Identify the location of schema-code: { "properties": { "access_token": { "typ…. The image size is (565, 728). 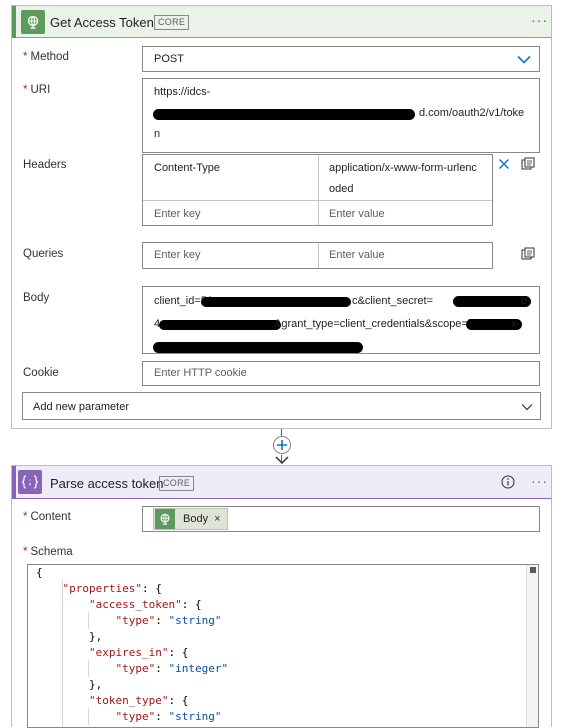
(132, 645).